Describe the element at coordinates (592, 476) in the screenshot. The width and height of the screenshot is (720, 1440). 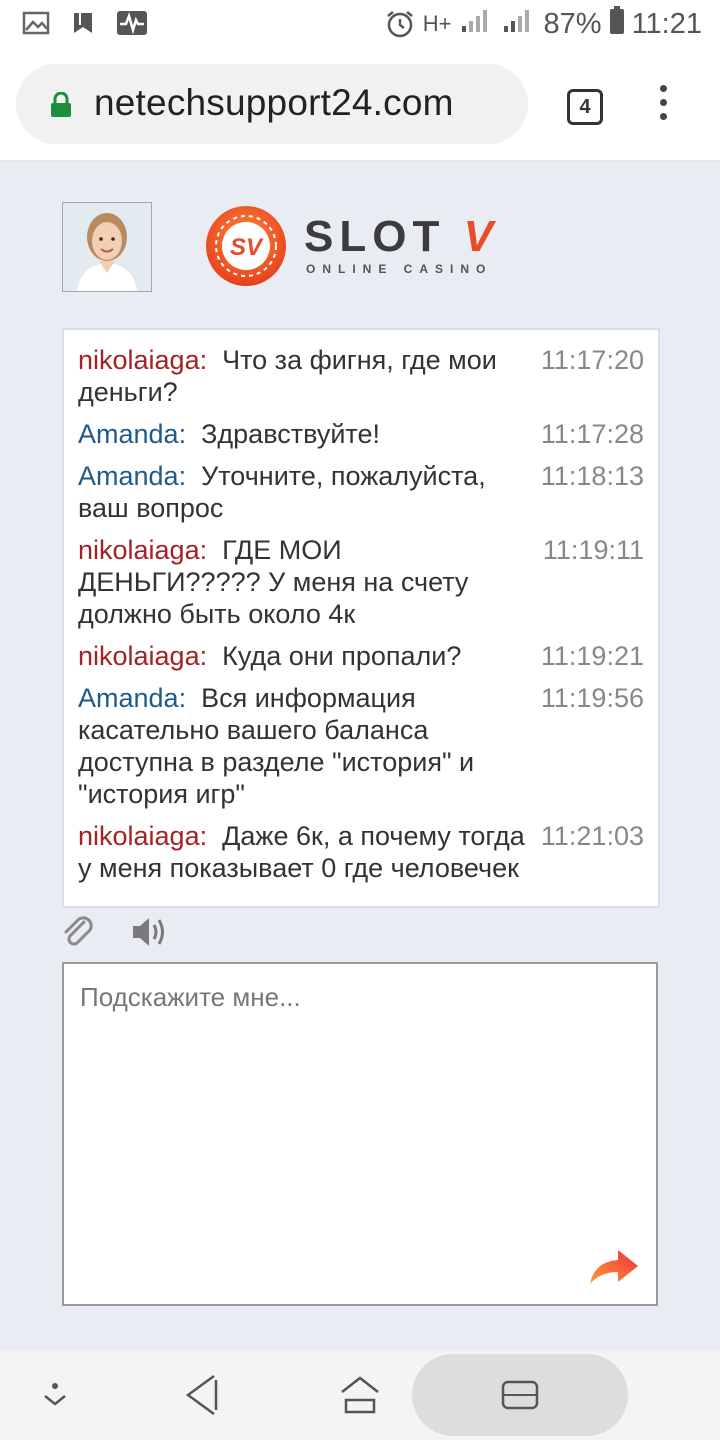
I see `message-time: 11:18:13` at that location.